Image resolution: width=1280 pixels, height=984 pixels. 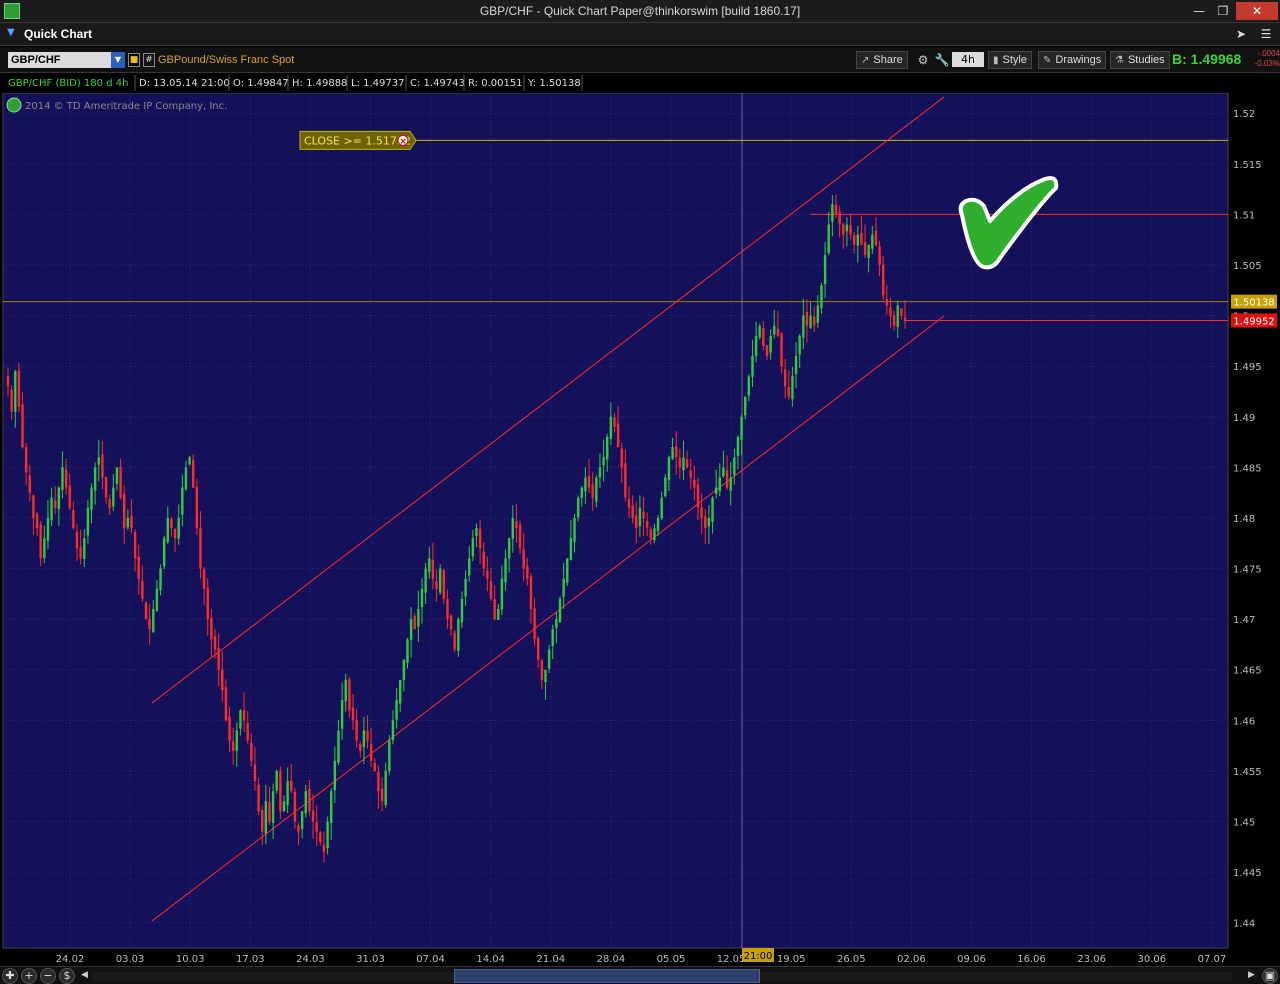 I want to click on pan-icon: ✚, so click(x=10, y=976).